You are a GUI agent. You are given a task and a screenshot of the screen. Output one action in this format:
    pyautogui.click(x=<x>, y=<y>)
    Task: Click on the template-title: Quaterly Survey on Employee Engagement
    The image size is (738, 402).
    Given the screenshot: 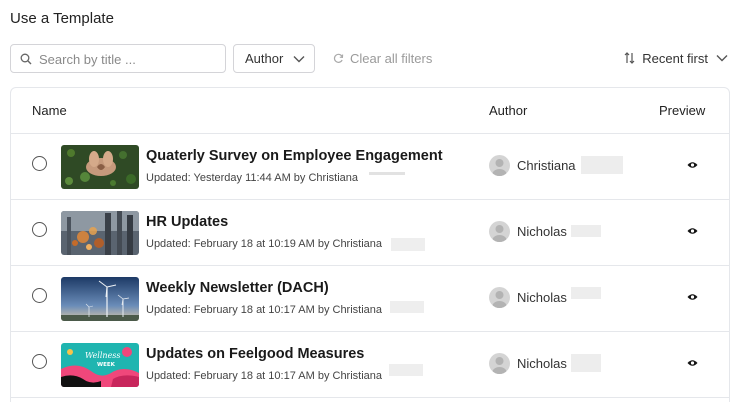 What is the action you would take?
    pyautogui.click(x=294, y=156)
    